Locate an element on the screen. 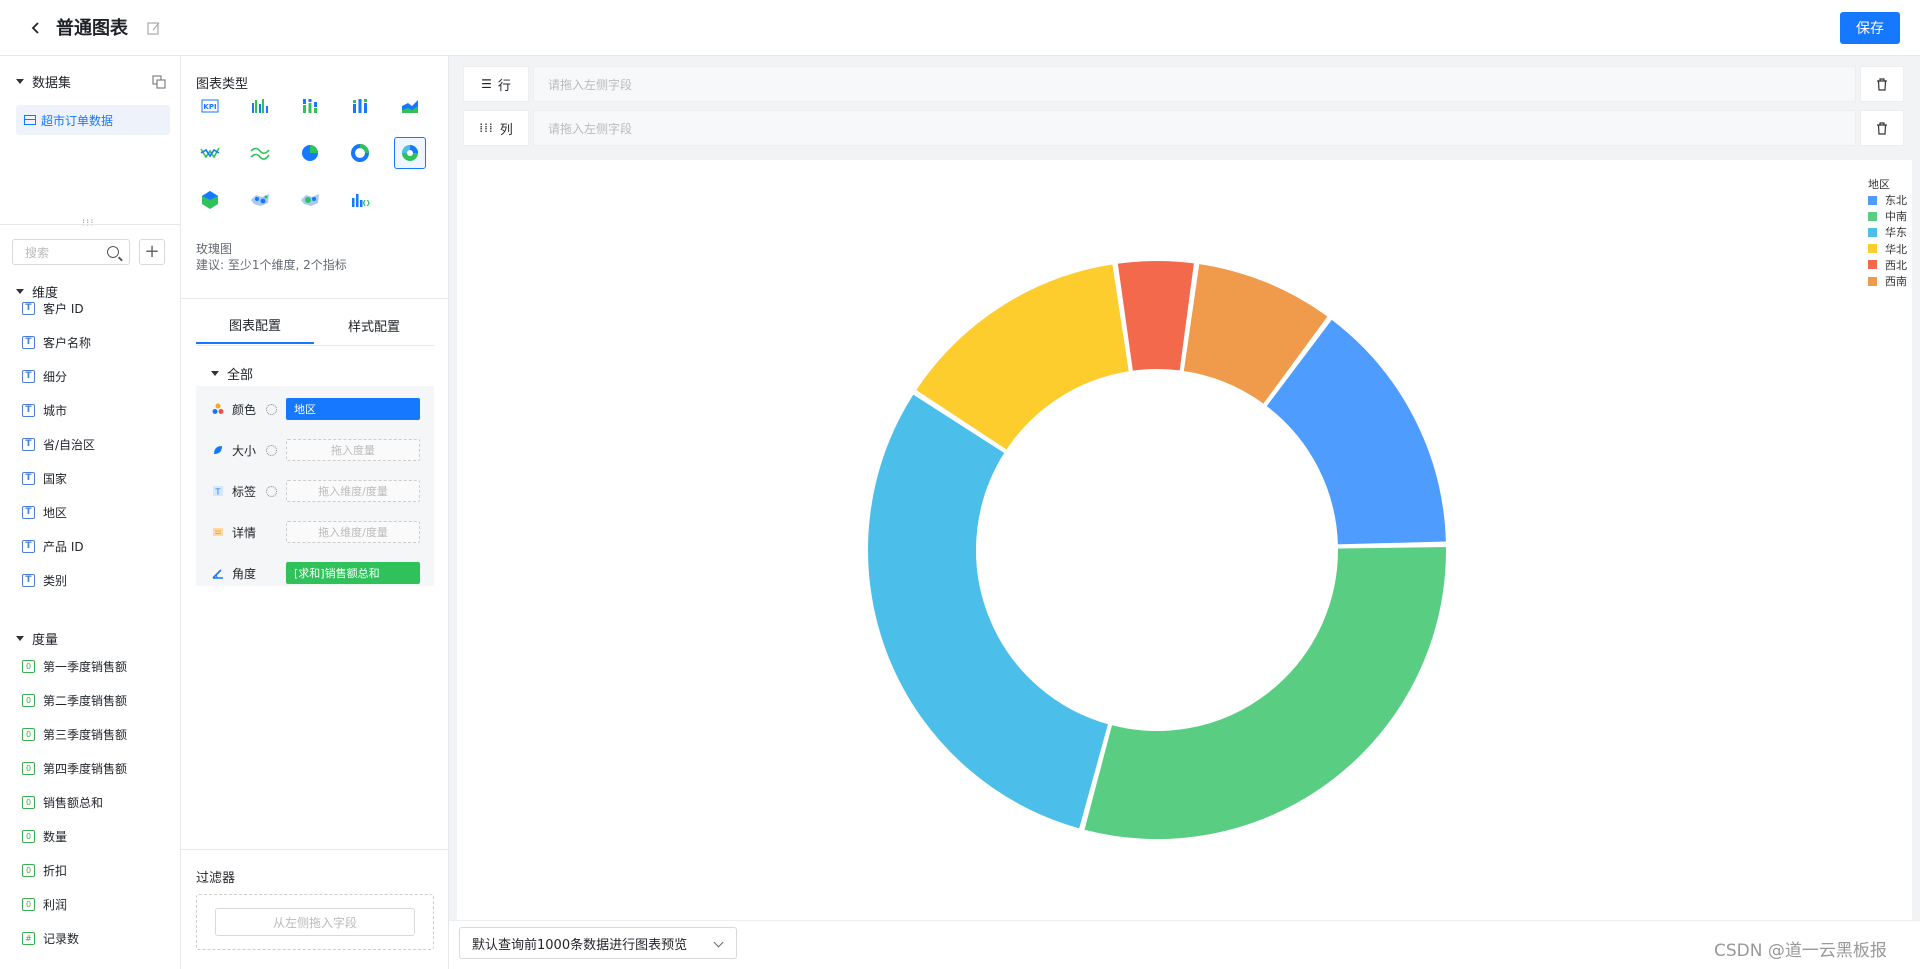 The image size is (1920, 969). measure-field: 0 第四季度销售额 is located at coordinates (74, 768).